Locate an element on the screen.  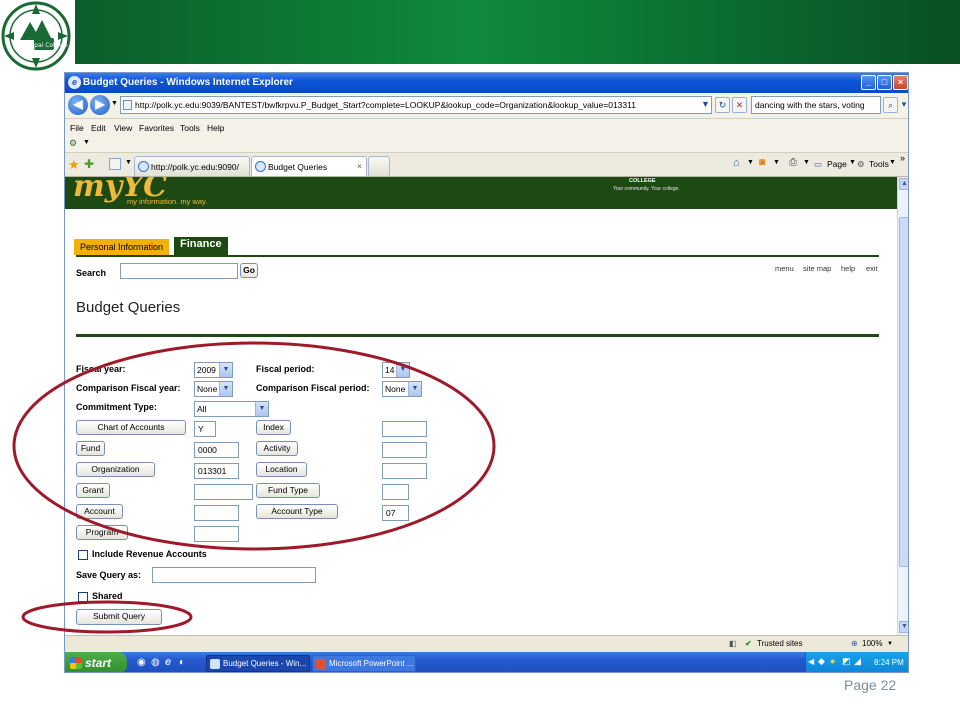
go-button: Go is located at coordinates (249, 270).